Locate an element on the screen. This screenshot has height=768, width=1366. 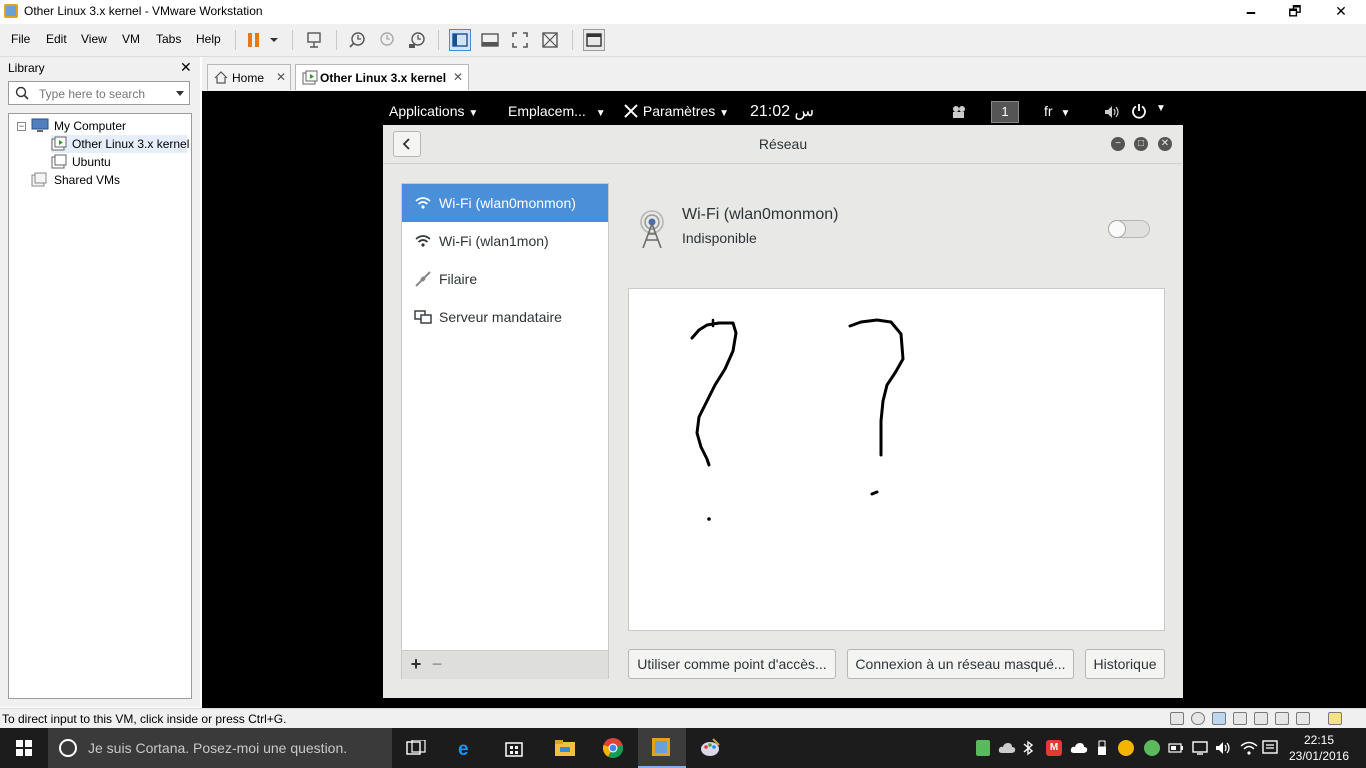
network-item-wired: Filaire is located at coordinates (505, 279).